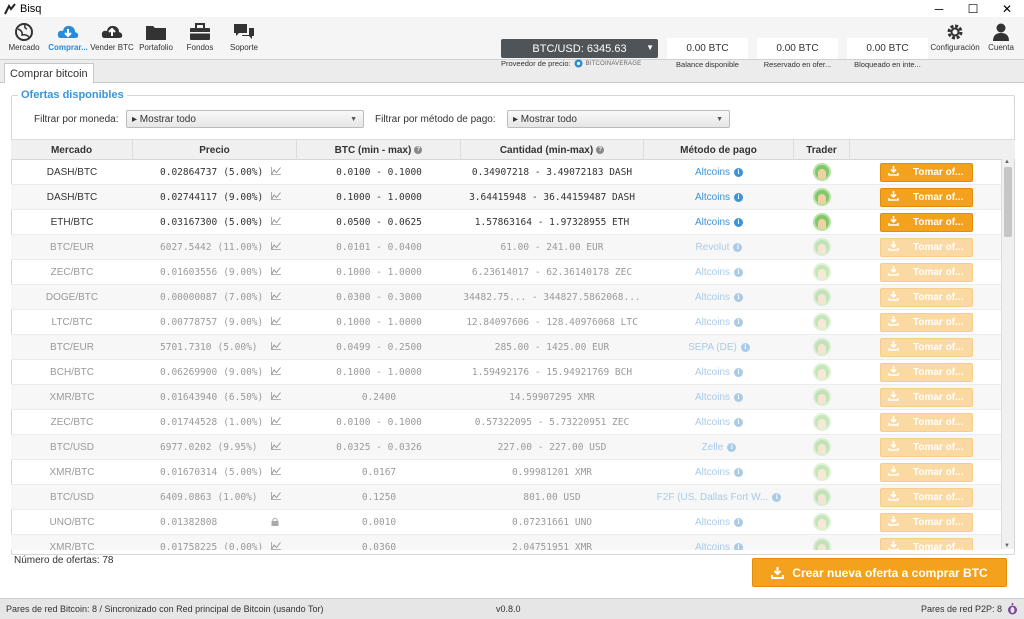  I want to click on table-scrollbar: ▲ ▼, so click(1007, 354).